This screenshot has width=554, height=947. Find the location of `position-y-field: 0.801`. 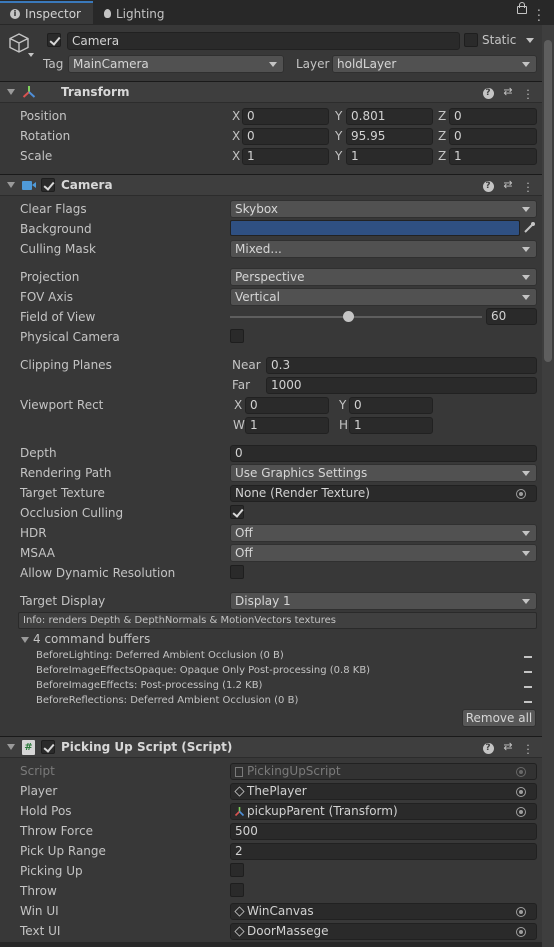

position-y-field: 0.801 is located at coordinates (389, 116).